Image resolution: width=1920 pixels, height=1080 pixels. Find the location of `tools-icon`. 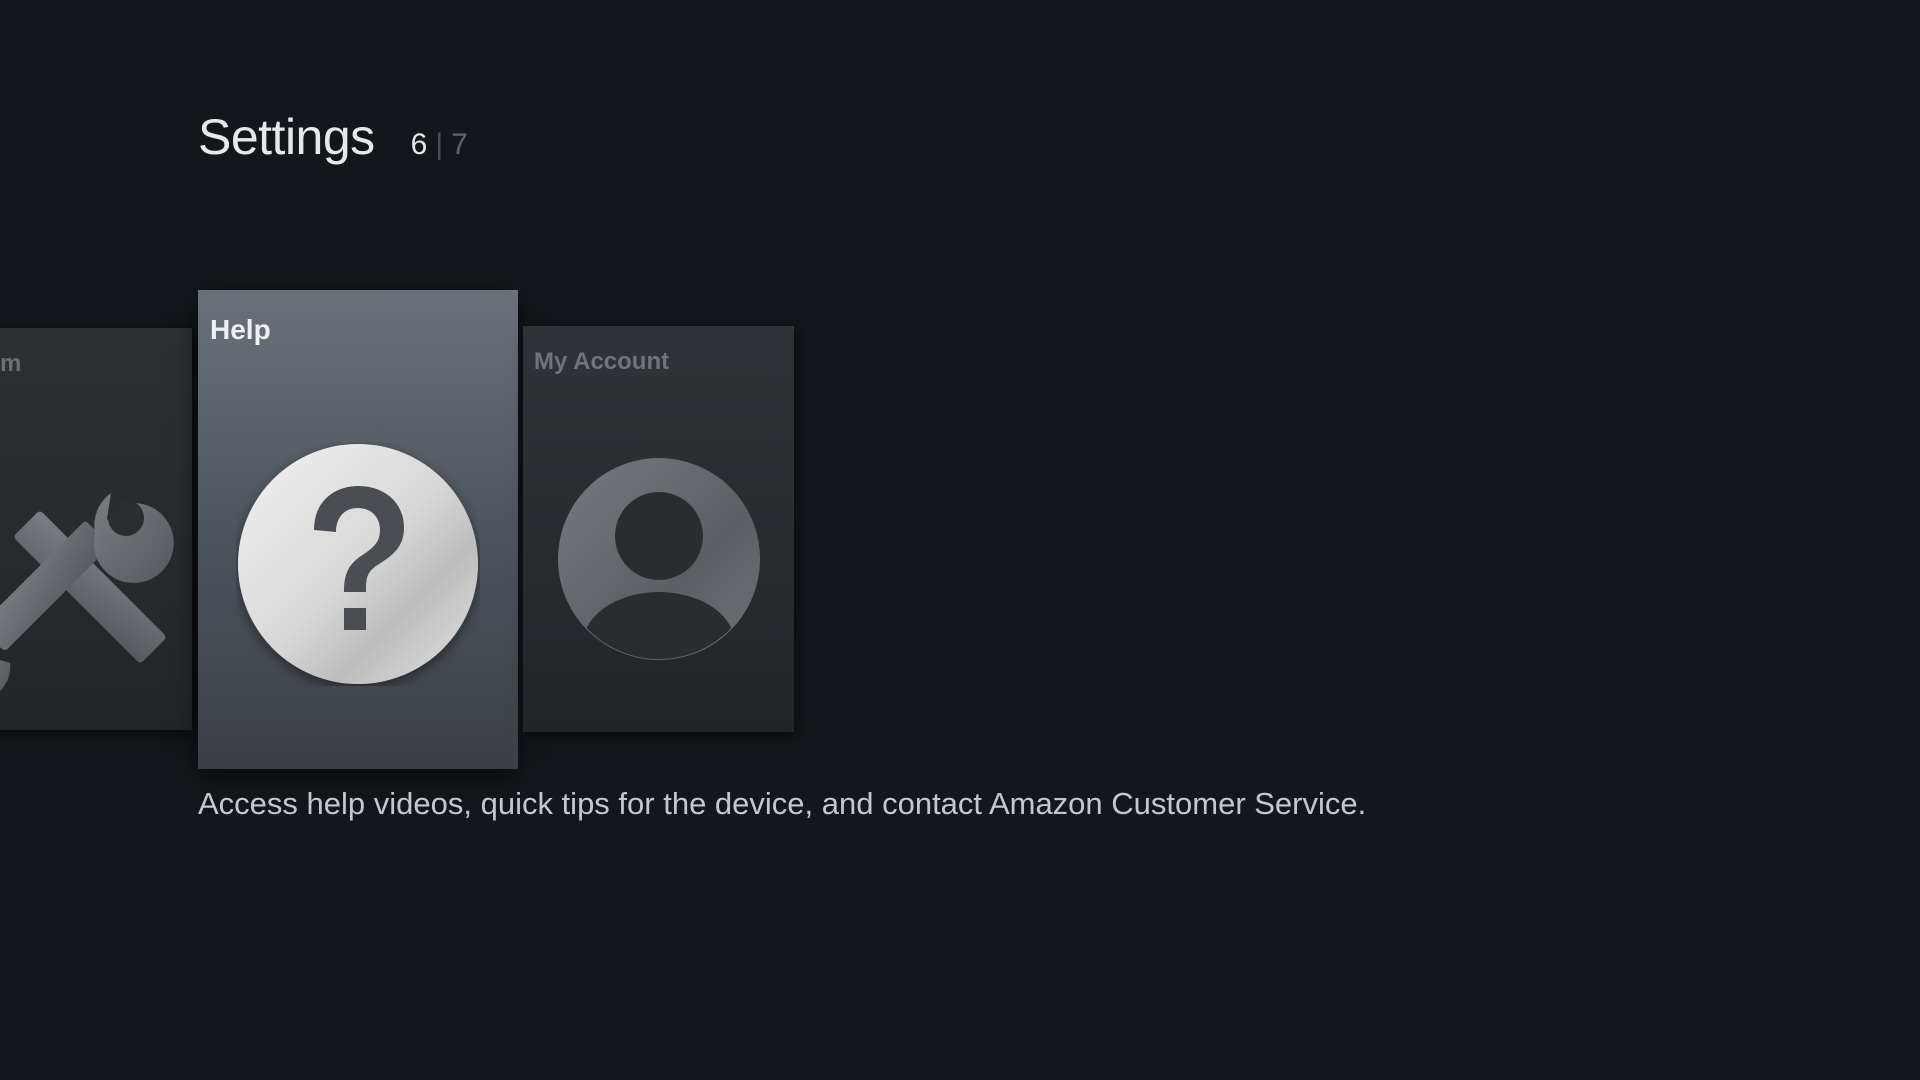

tools-icon is located at coordinates (87, 592).